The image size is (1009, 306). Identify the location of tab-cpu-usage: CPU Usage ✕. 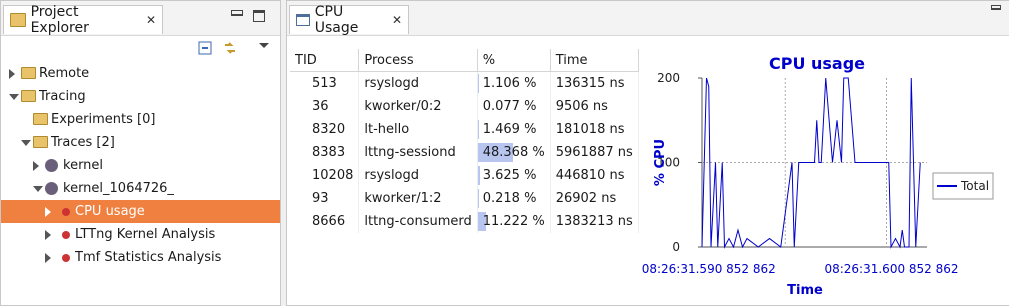
(349, 19).